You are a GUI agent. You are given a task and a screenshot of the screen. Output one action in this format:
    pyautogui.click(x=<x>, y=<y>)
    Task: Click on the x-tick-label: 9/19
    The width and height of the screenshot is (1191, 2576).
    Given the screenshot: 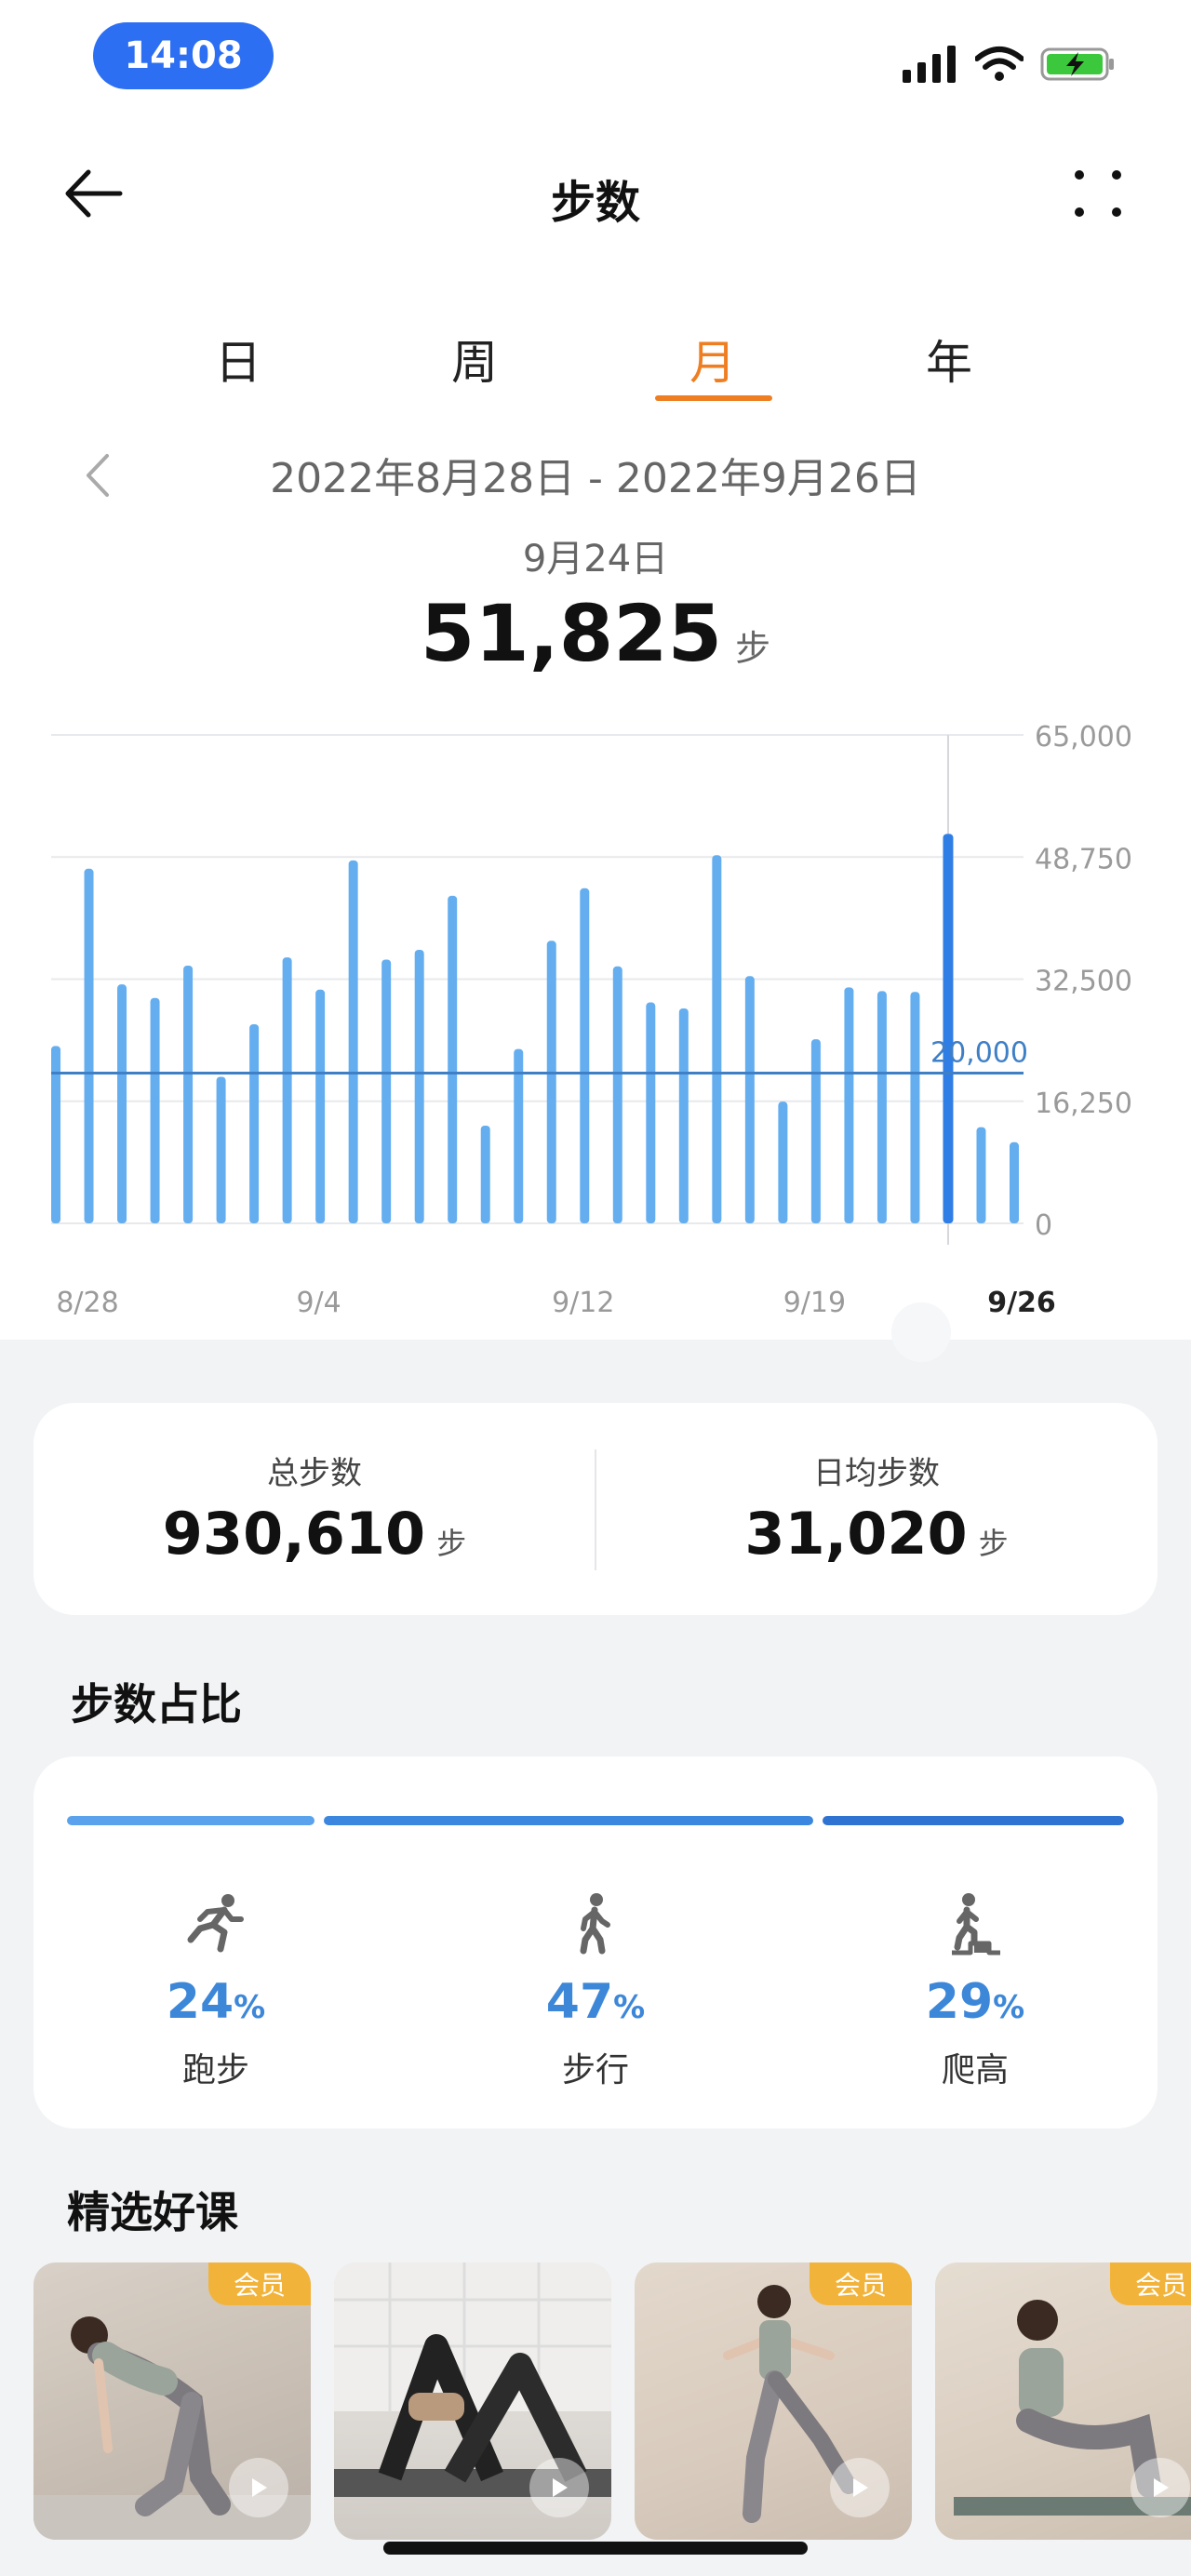 What is the action you would take?
    pyautogui.click(x=814, y=1303)
    